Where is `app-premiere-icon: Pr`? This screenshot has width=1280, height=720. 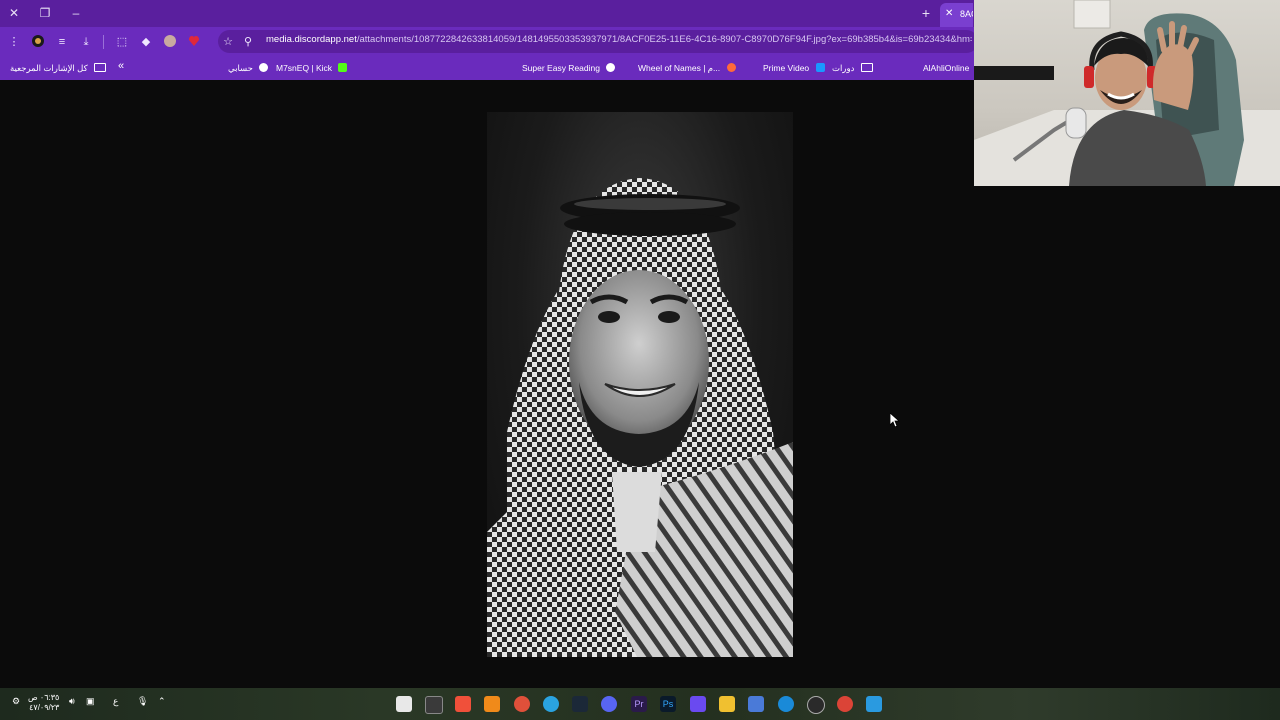
app-premiere-icon: Pr is located at coordinates (639, 704).